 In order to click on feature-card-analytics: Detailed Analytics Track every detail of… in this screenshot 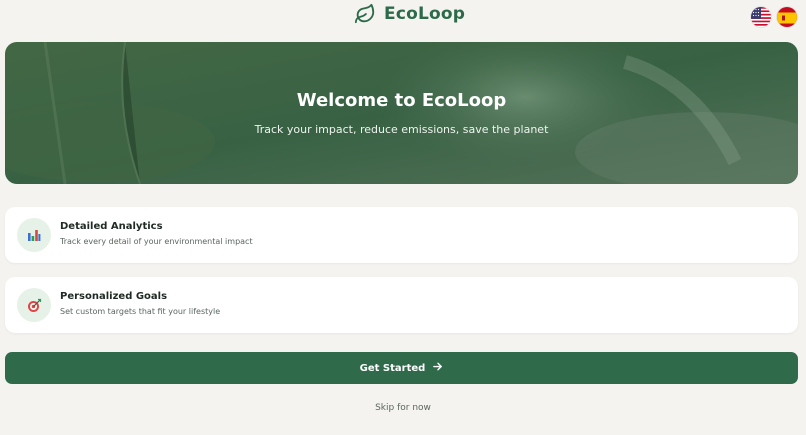, I will do `click(401, 235)`.